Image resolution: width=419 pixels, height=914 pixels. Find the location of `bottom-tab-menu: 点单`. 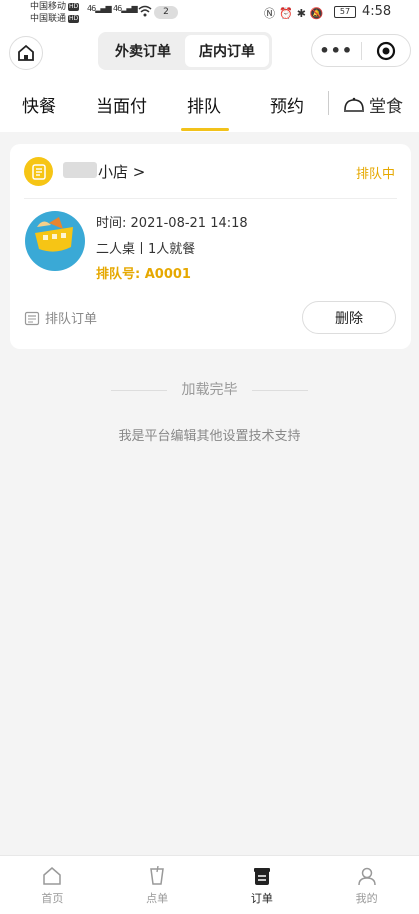

bottom-tab-menu: 点单 is located at coordinates (157, 885).